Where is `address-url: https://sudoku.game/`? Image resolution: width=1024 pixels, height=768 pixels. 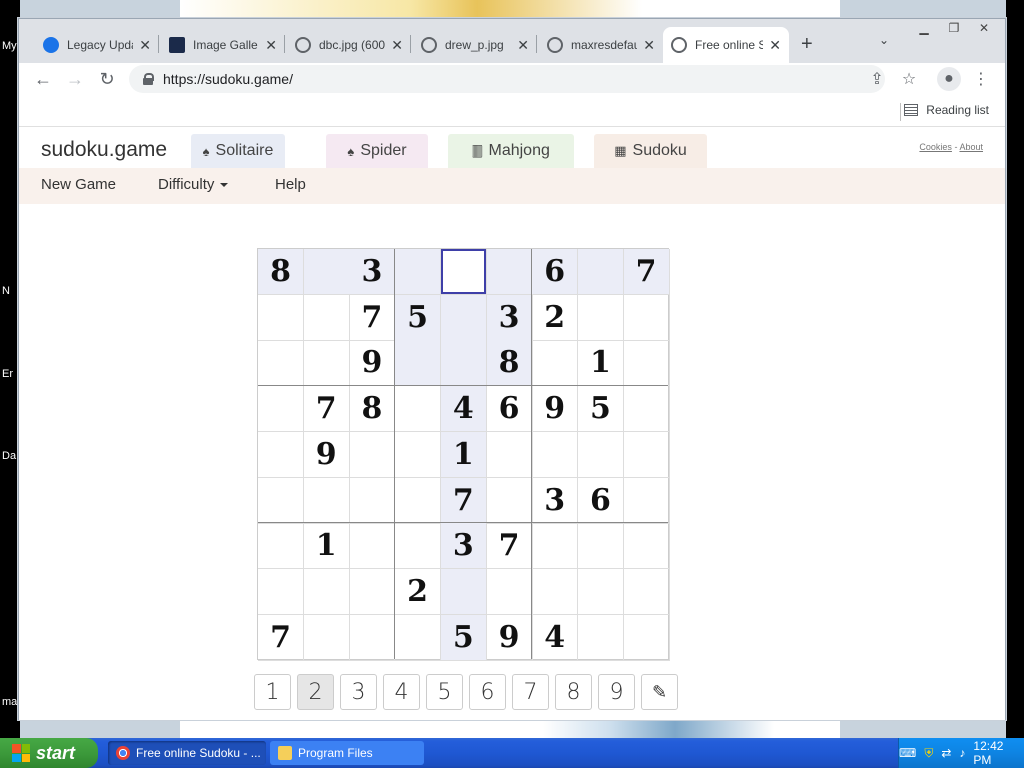 address-url: https://sudoku.game/ is located at coordinates (228, 79).